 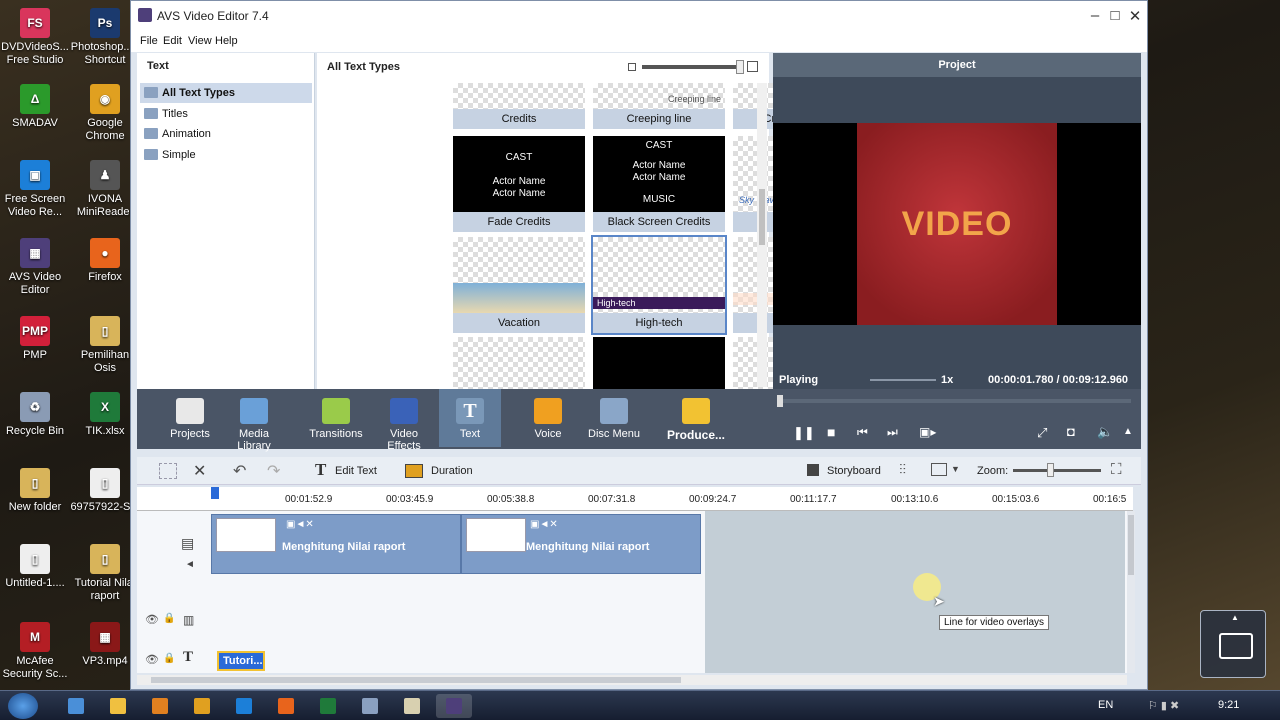 What do you see at coordinates (226, 134) in the screenshot?
I see `tree-item-animation: Animation` at bounding box center [226, 134].